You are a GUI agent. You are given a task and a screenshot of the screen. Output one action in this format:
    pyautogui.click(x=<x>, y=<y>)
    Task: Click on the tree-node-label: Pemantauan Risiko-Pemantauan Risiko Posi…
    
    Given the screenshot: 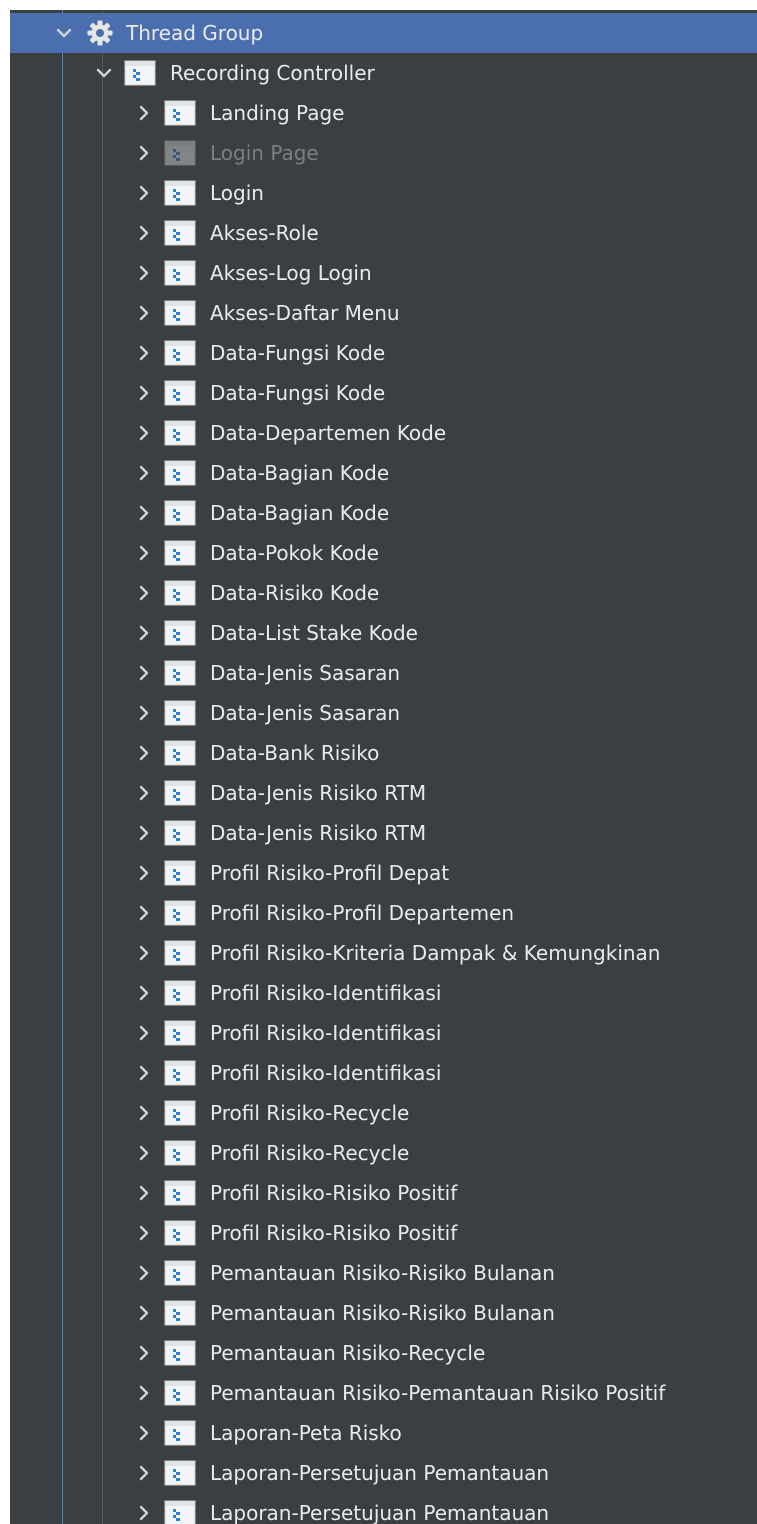 What is the action you would take?
    pyautogui.click(x=438, y=1393)
    